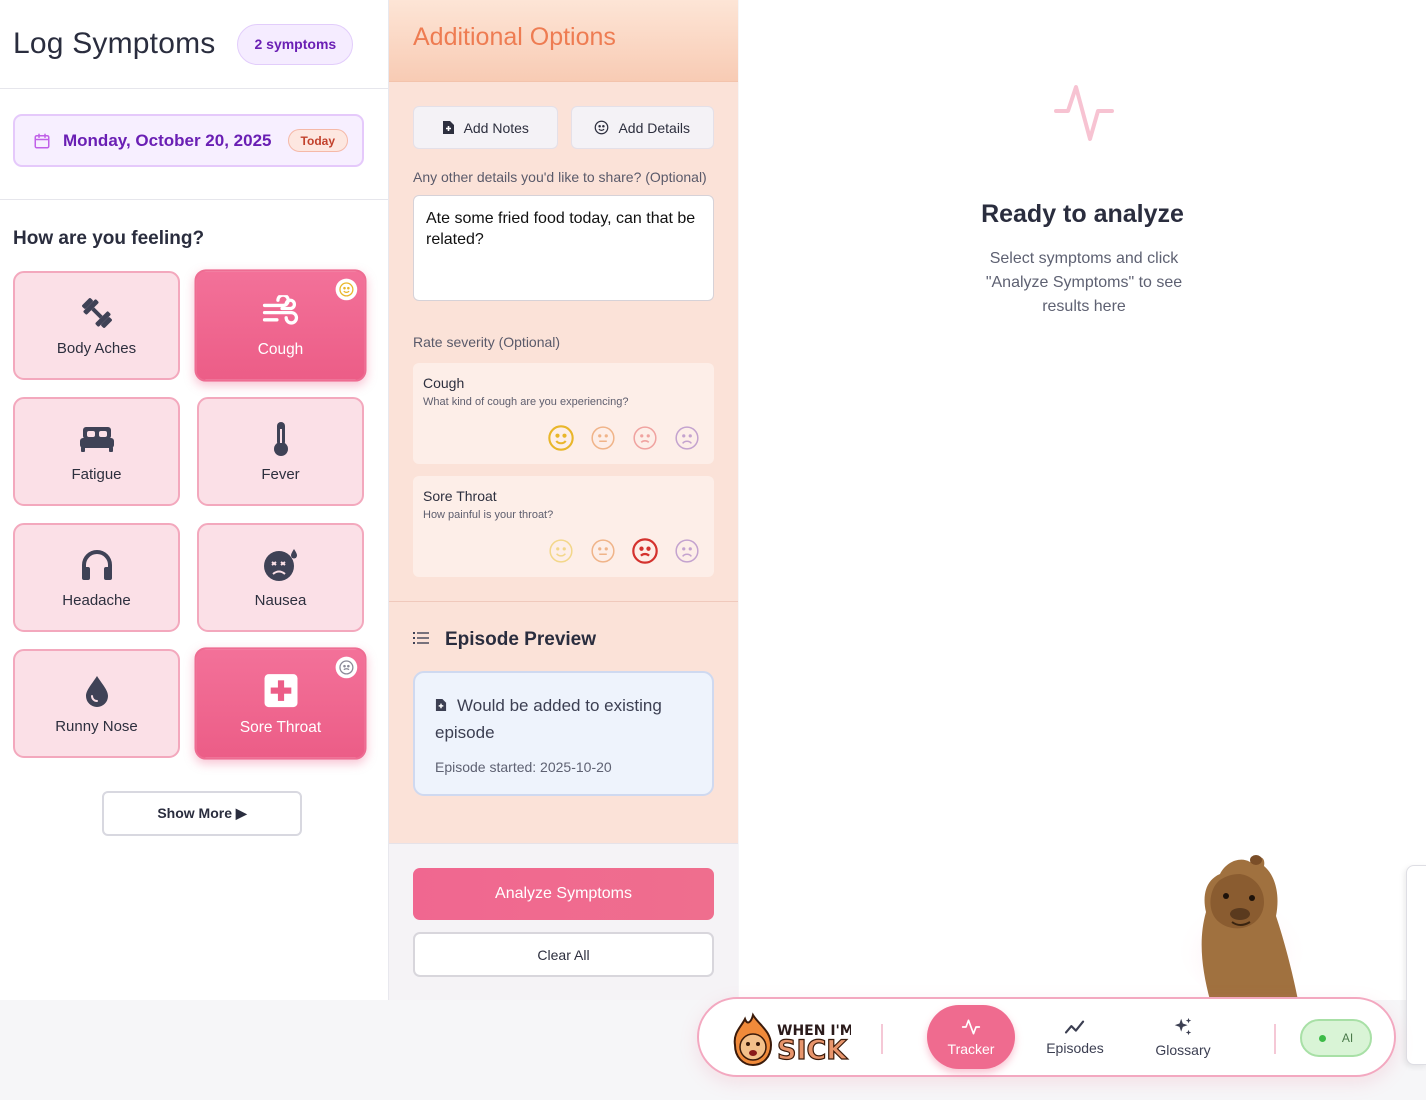 The width and height of the screenshot is (1426, 1100). I want to click on activity-icon, so click(971, 1027).